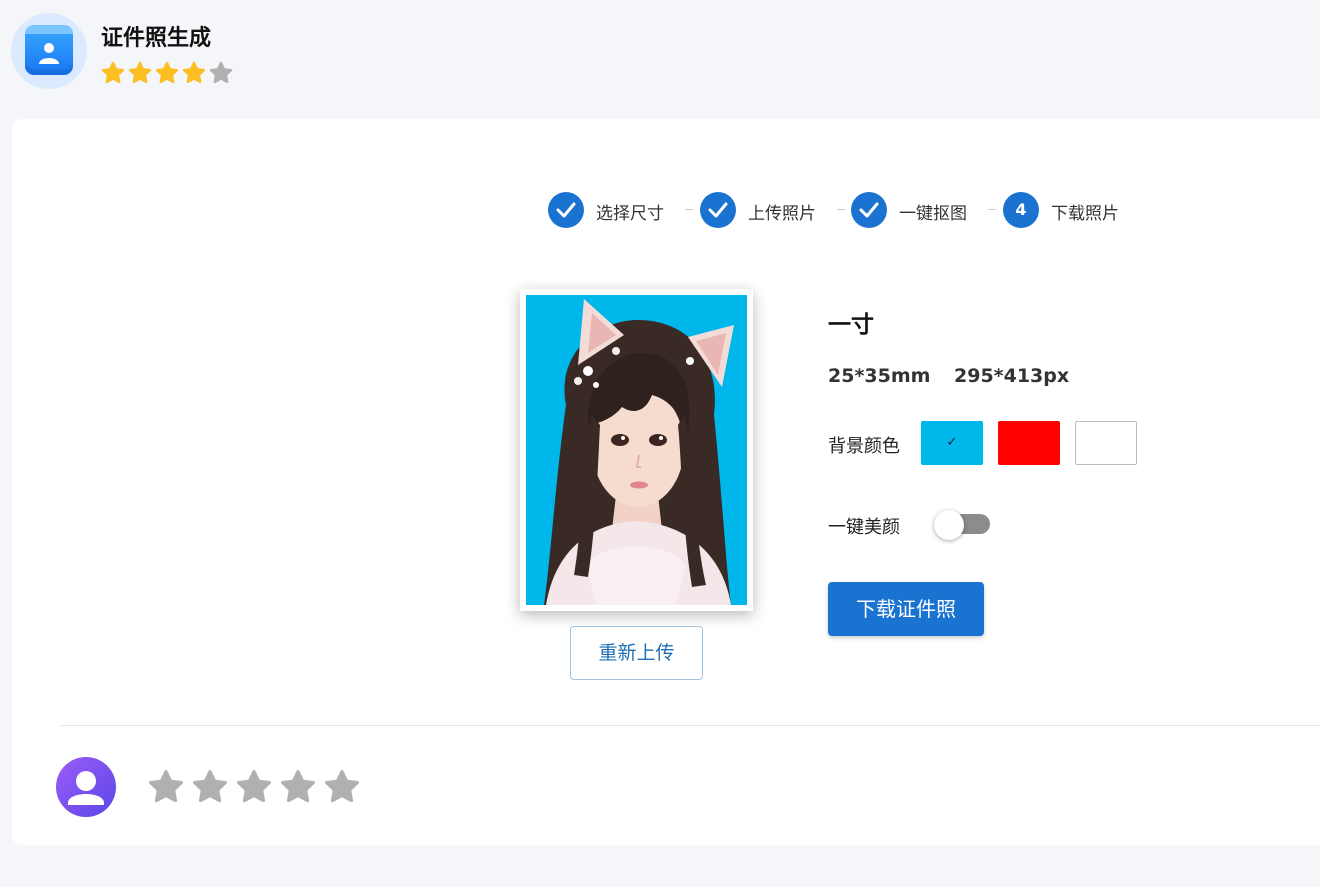  I want to click on app-rating, so click(168, 73).